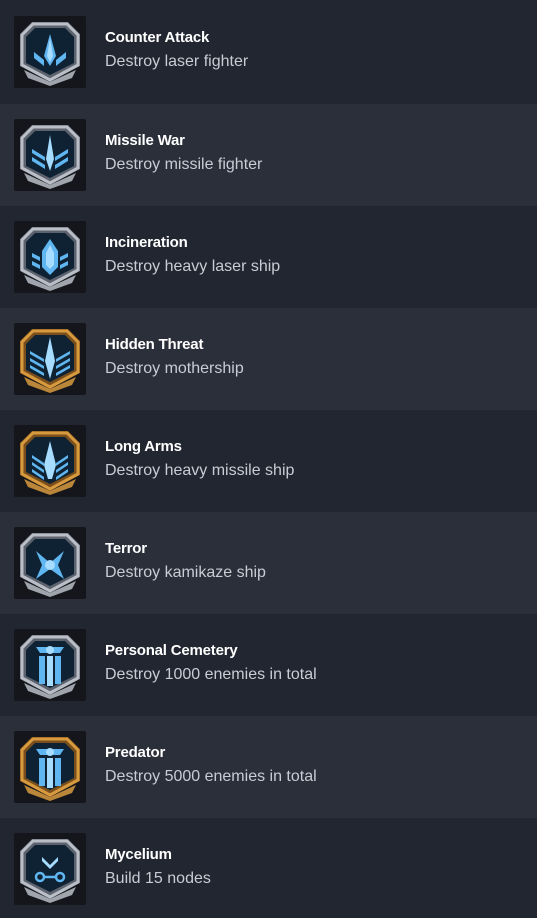 The width and height of the screenshot is (537, 918). What do you see at coordinates (268, 155) in the screenshot?
I see `achievement-row: Missile War Destroy missile fighter` at bounding box center [268, 155].